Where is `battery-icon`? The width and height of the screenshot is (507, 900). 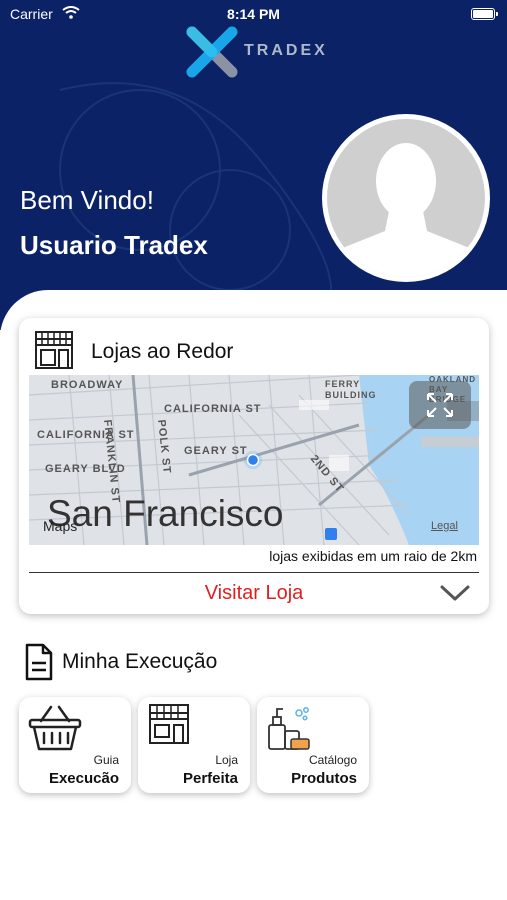
battery-icon is located at coordinates (484, 14).